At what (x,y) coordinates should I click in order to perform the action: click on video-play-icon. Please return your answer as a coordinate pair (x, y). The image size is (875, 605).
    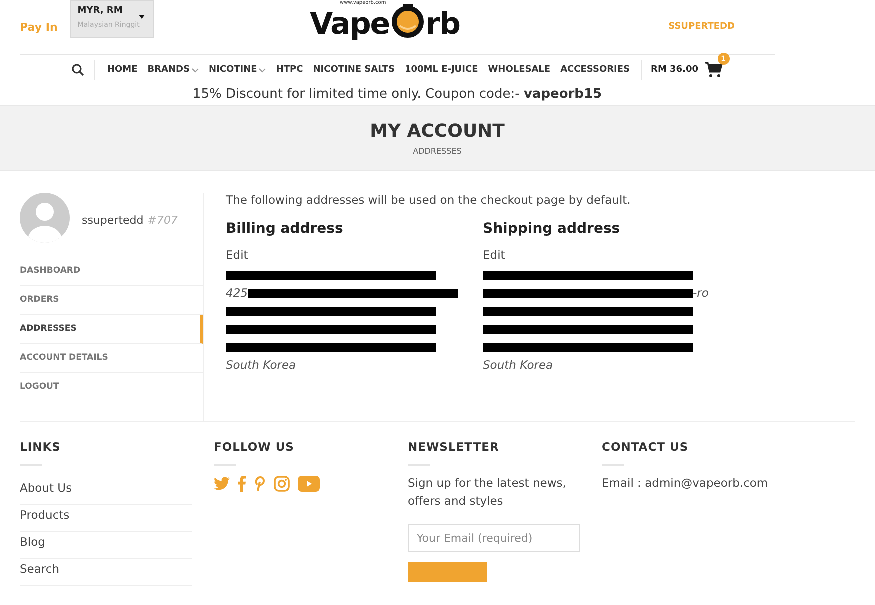
    Looking at the image, I should click on (309, 484).